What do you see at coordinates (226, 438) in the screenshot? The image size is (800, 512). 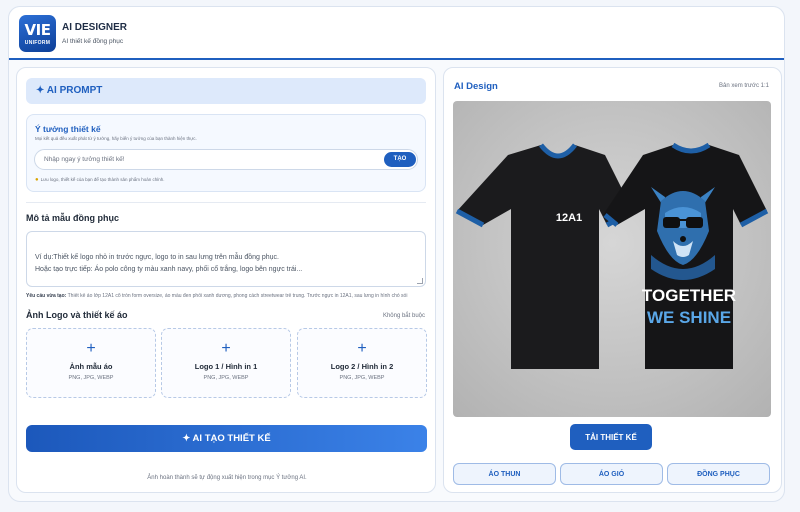 I see `ai-create-design-button: ✦ AI TẠO THIẾT KẾ` at bounding box center [226, 438].